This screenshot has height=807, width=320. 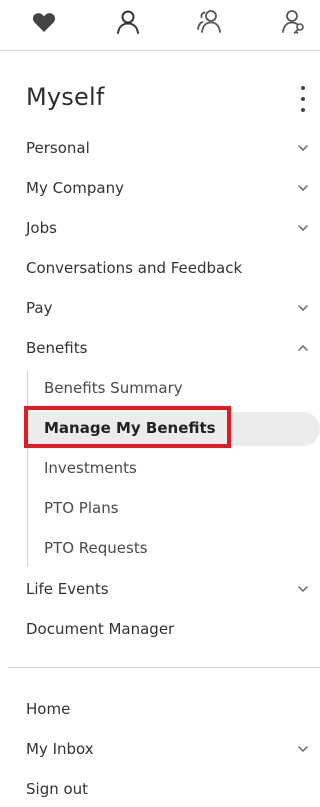 I want to click on section-divider, so click(x=164, y=667).